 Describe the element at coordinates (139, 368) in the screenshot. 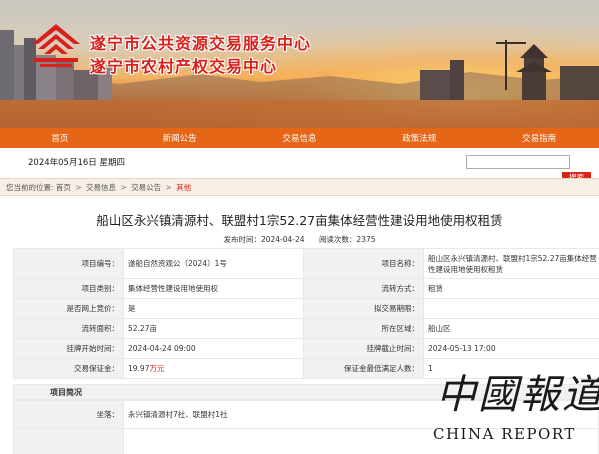

I see `deposit-amount: 19.97` at that location.